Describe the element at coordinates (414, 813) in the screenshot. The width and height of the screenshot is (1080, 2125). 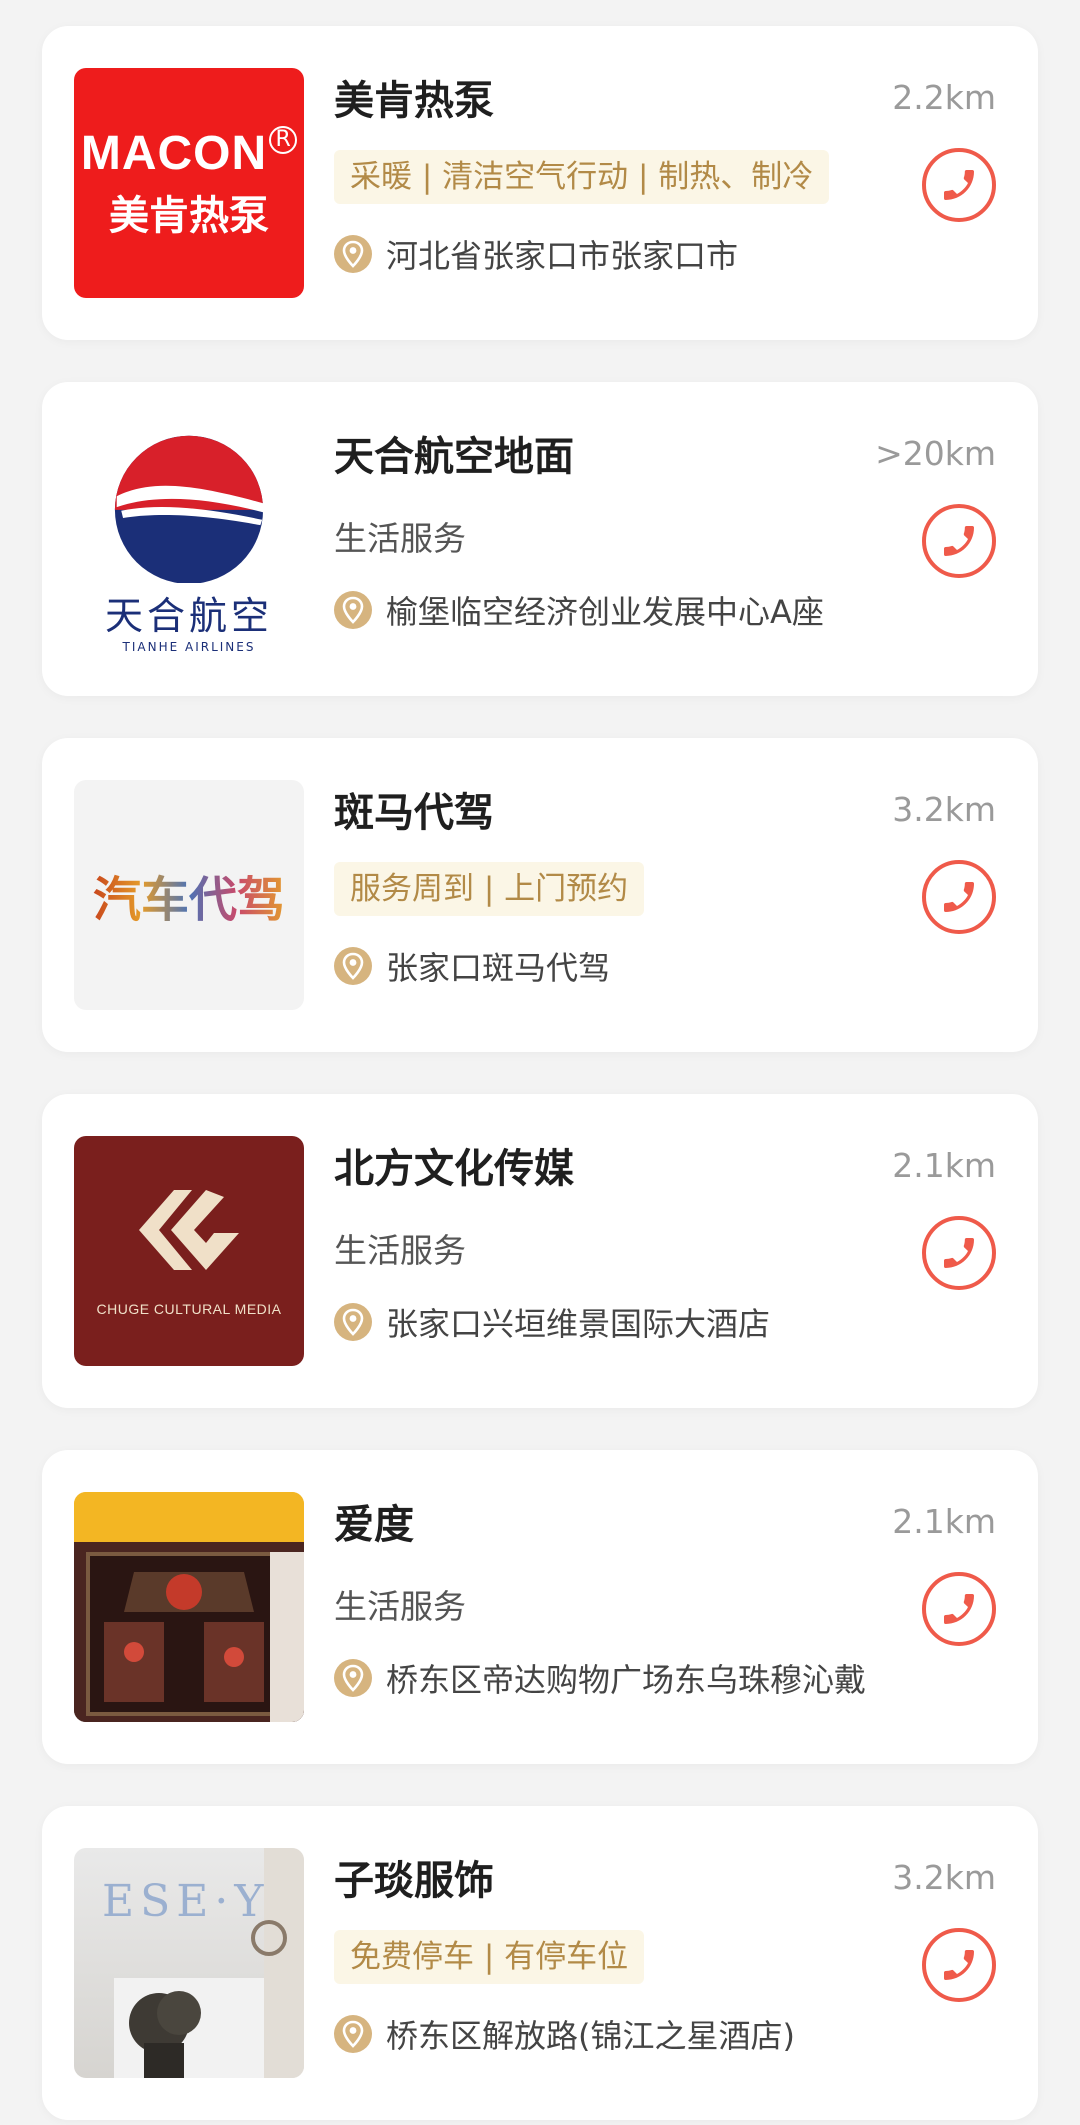
I see `listing-title: 斑马代驾` at that location.